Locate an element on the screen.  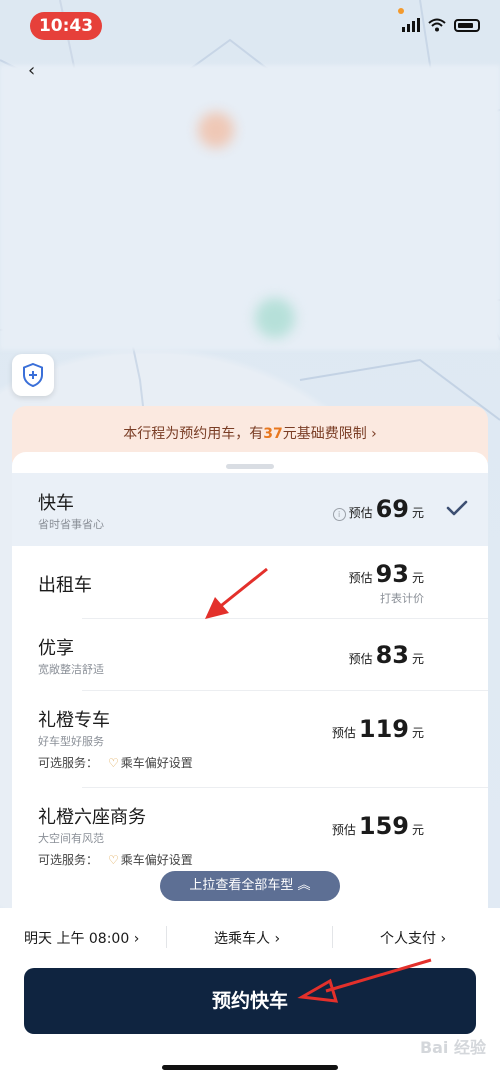
info-icon: i is located at coordinates (339, 514).